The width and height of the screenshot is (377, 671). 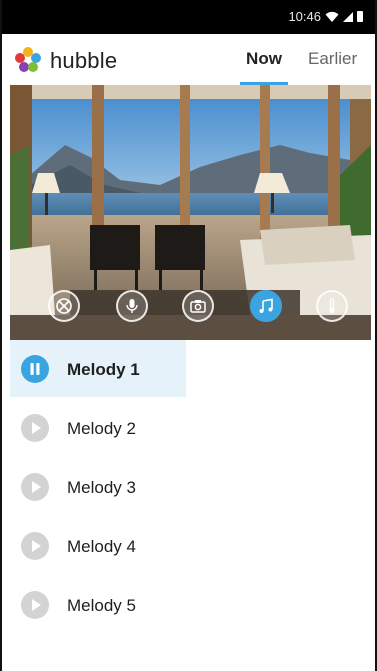 I want to click on camera-icon, so click(x=198, y=306).